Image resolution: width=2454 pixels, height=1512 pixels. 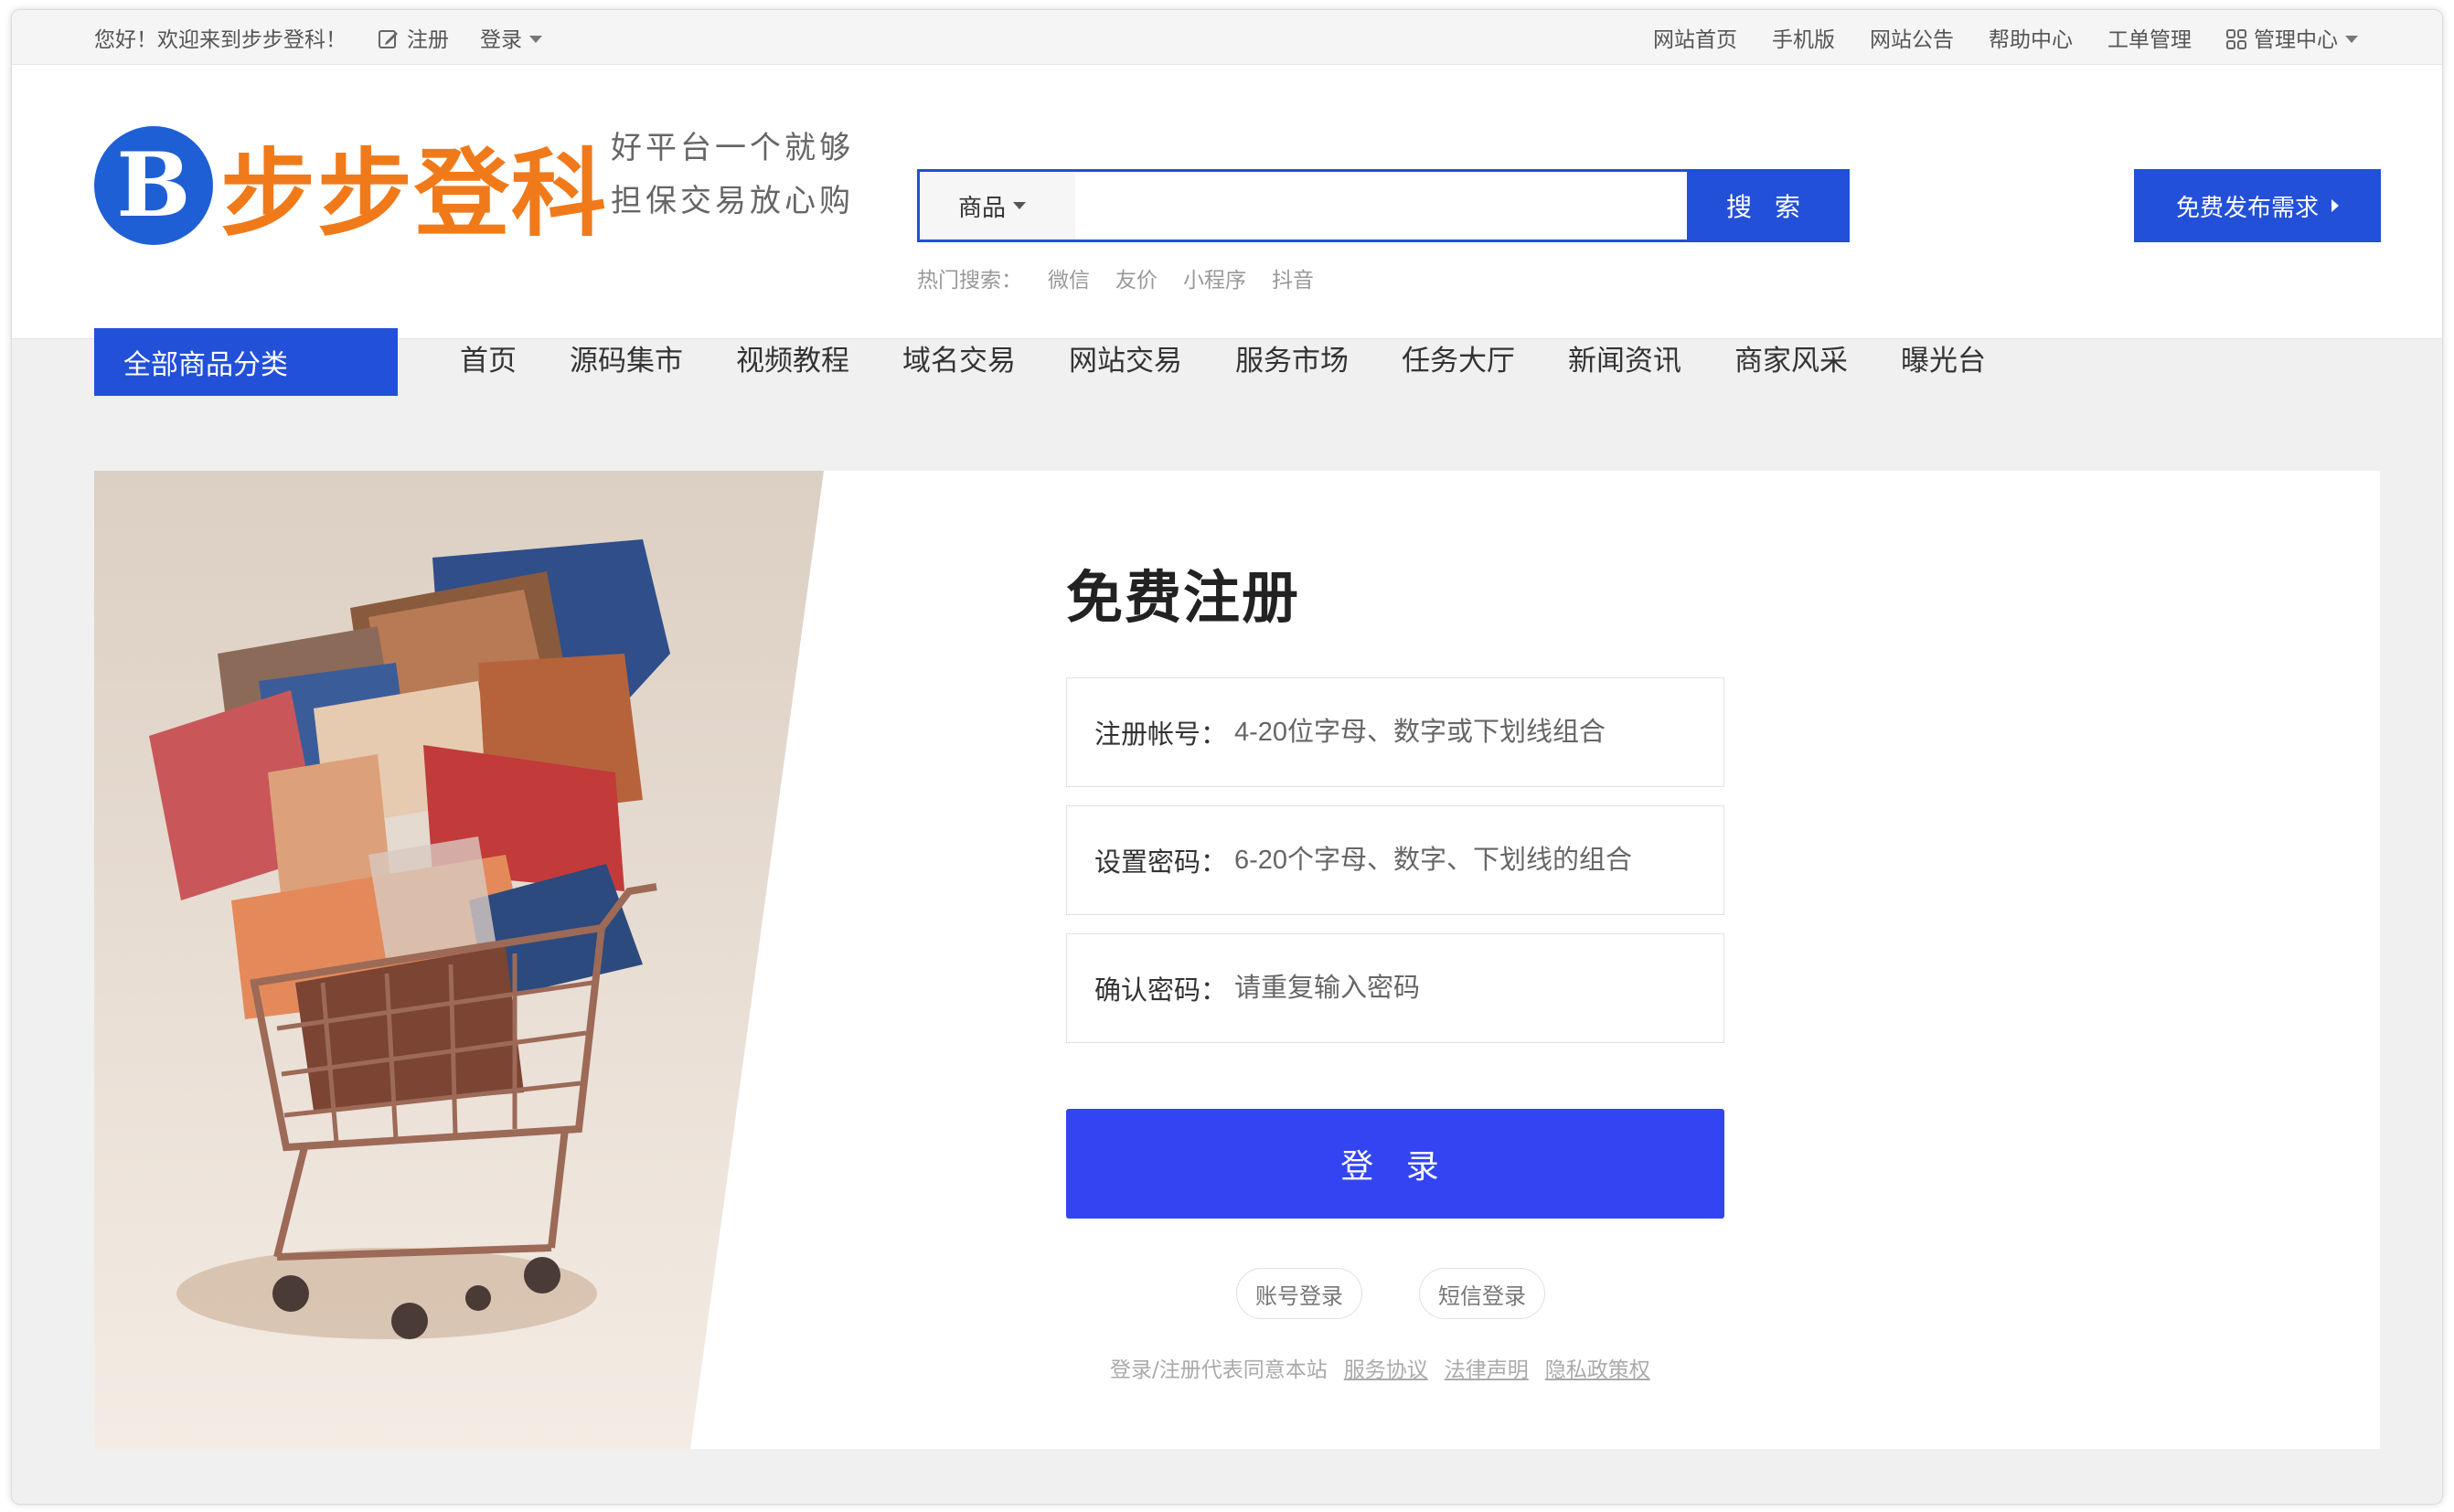 What do you see at coordinates (388, 39) in the screenshot?
I see `edit-icon` at bounding box center [388, 39].